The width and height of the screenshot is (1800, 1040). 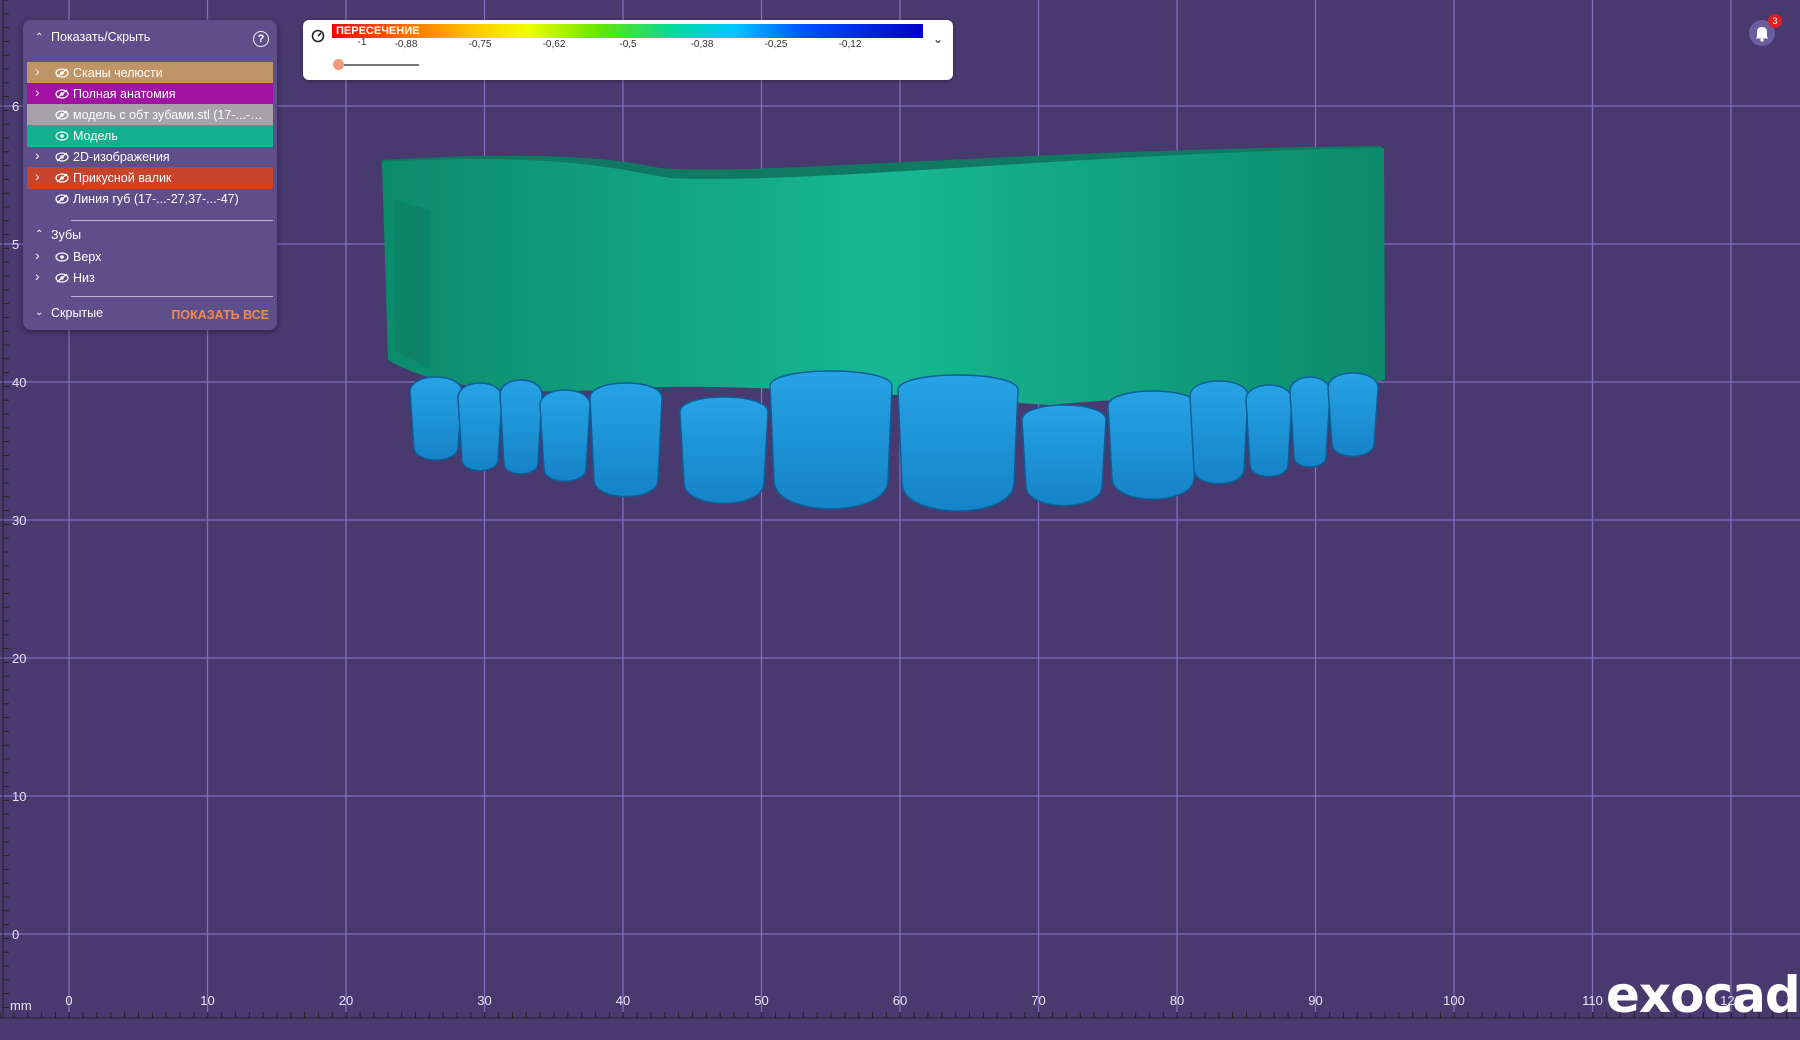 What do you see at coordinates (480, 44) in the screenshot?
I see `scale-tick-label: -0,75` at bounding box center [480, 44].